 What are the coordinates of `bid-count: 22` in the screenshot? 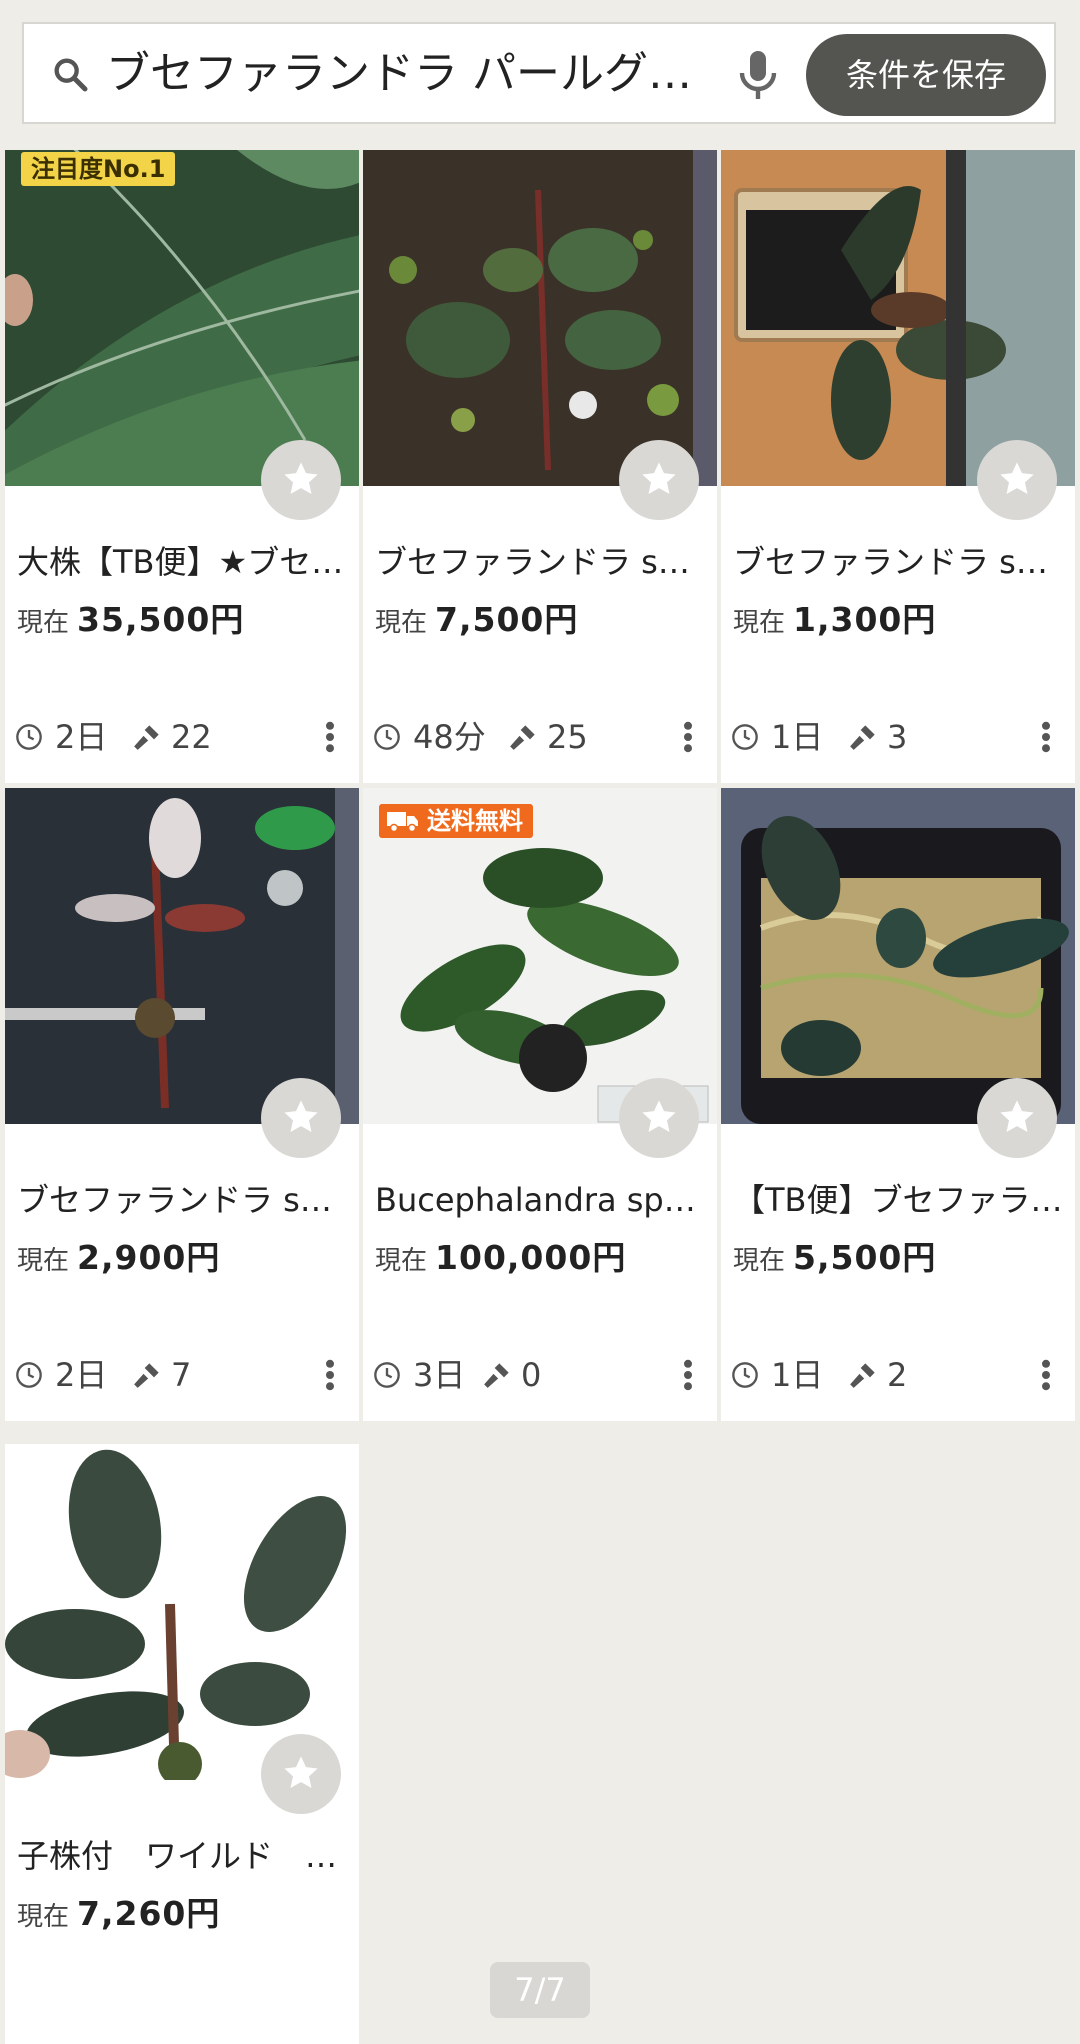 It's located at (191, 737).